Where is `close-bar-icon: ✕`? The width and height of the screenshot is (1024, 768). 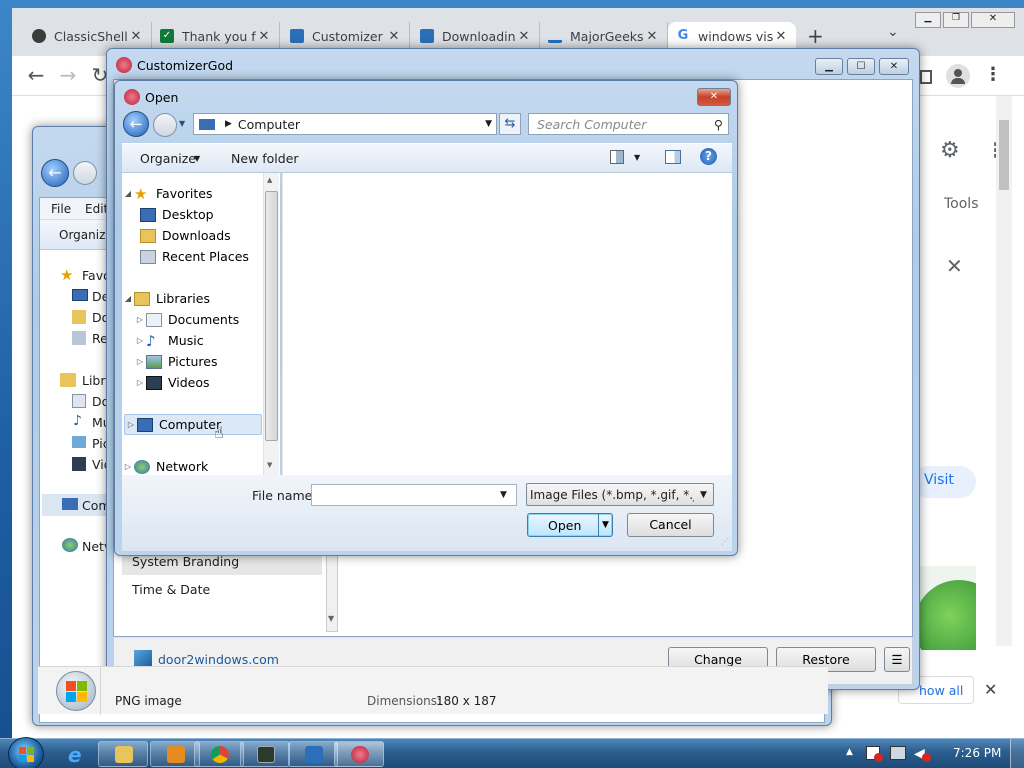
close-bar-icon: ✕ is located at coordinates (990, 689).